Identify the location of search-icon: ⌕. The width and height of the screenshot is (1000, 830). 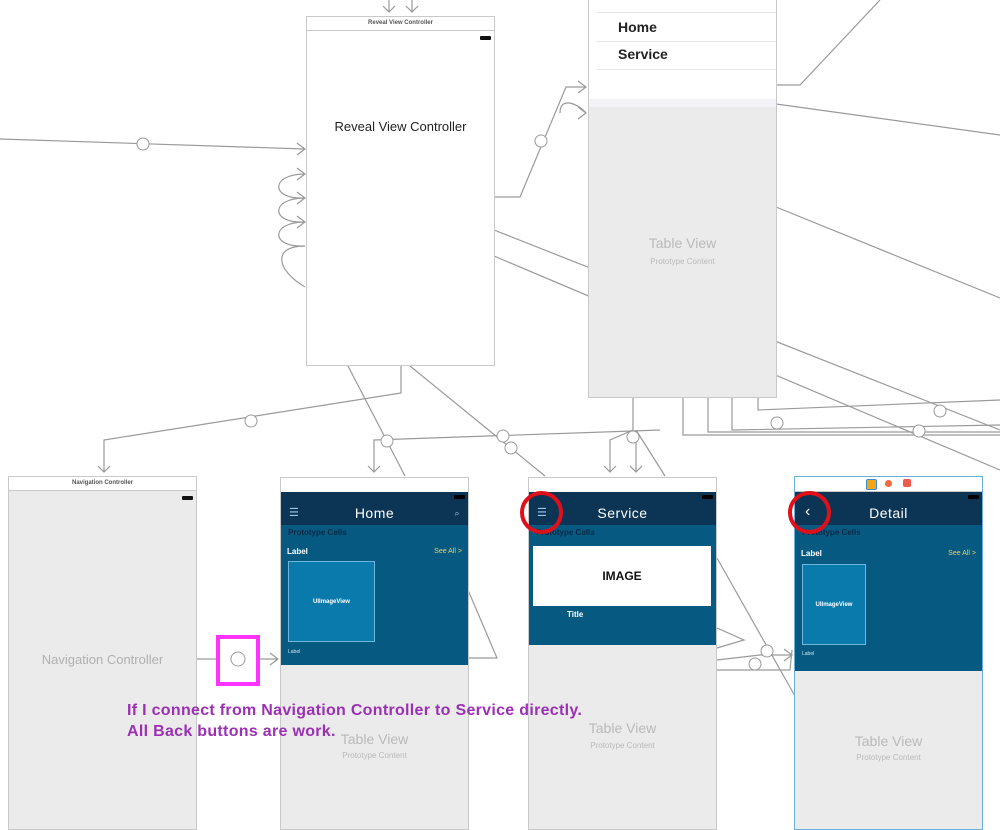
(457, 513).